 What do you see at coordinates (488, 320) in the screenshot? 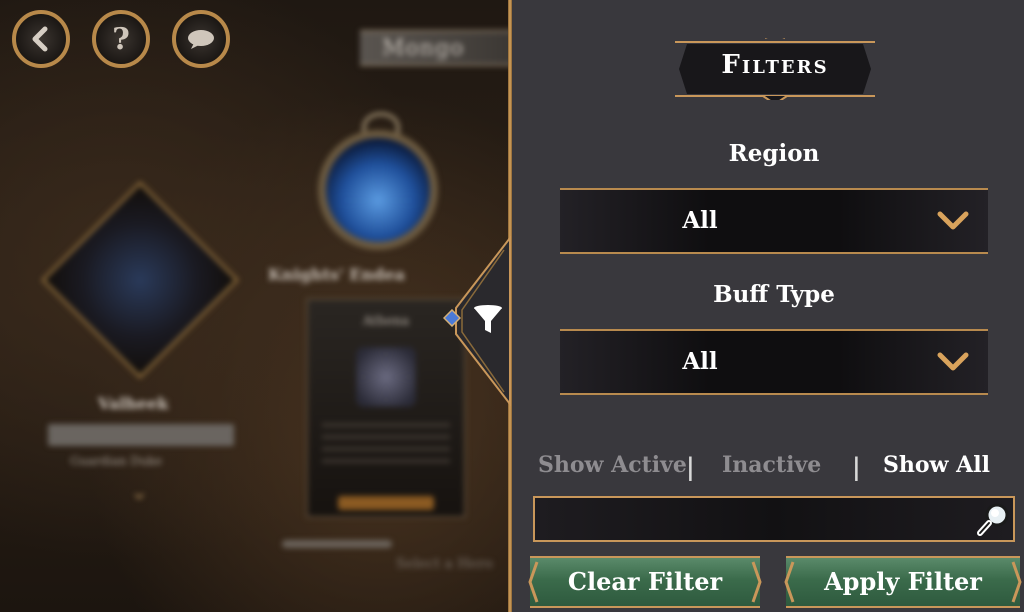
I see `funnel-icon` at bounding box center [488, 320].